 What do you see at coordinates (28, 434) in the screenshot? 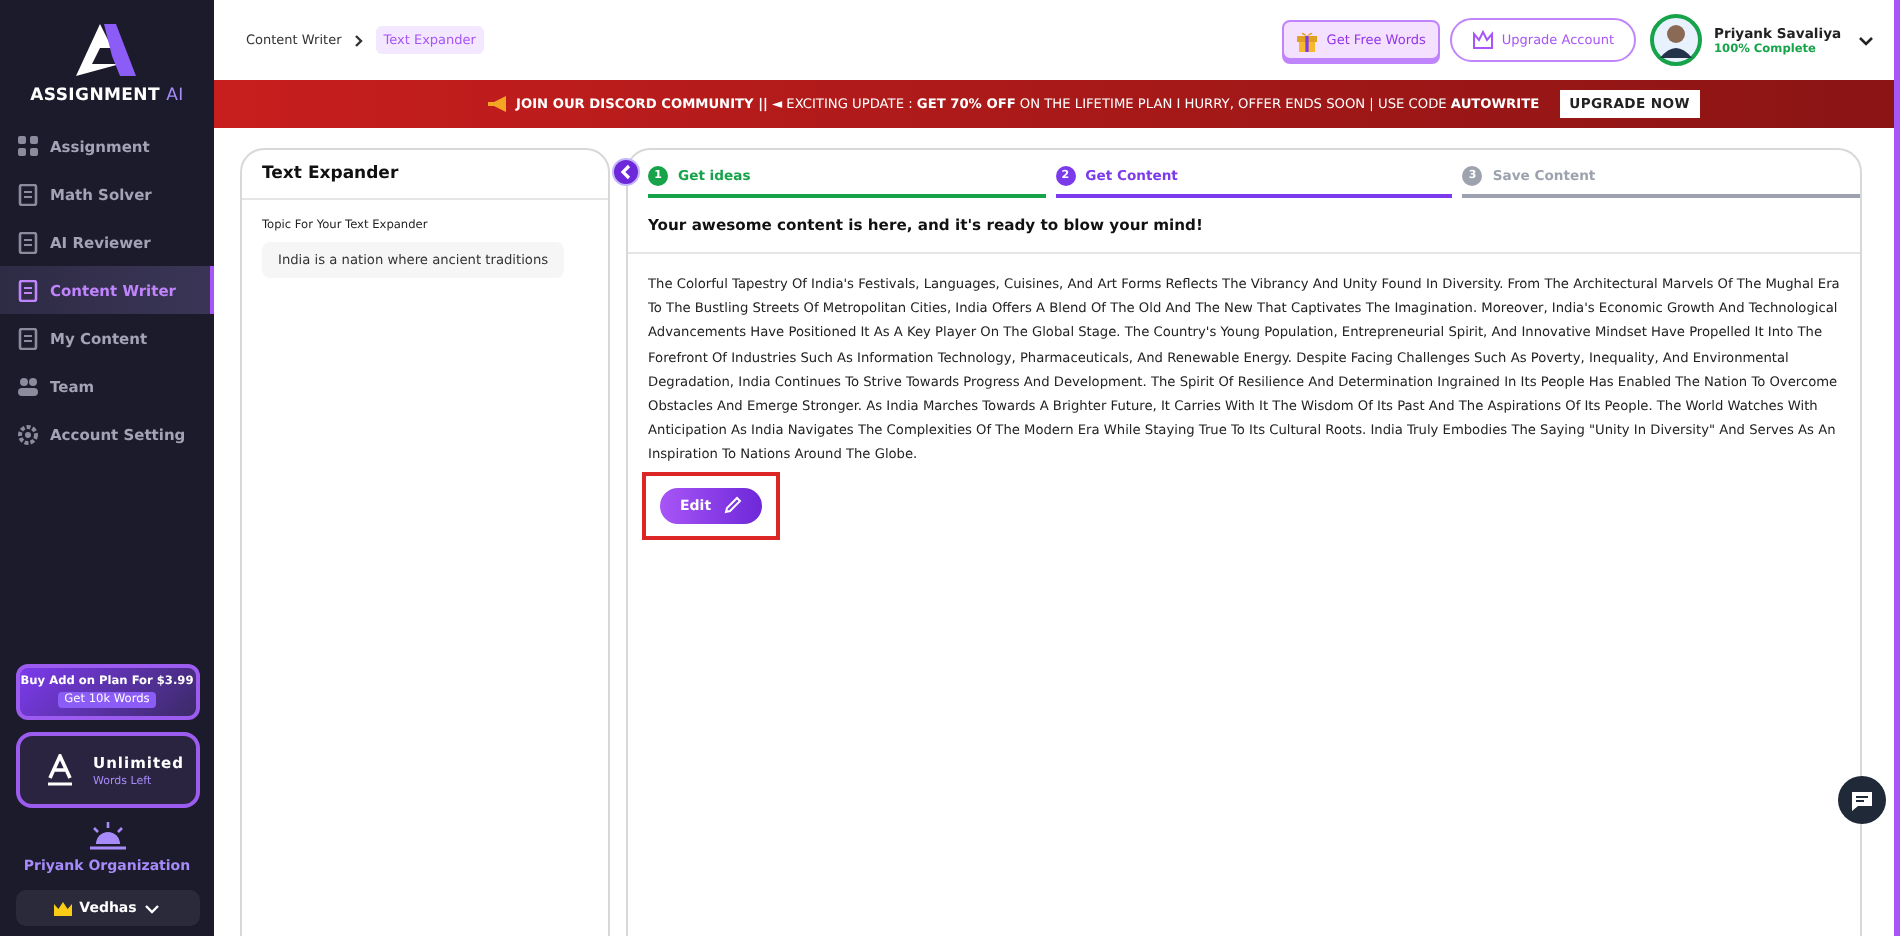
I see `settings-icon` at bounding box center [28, 434].